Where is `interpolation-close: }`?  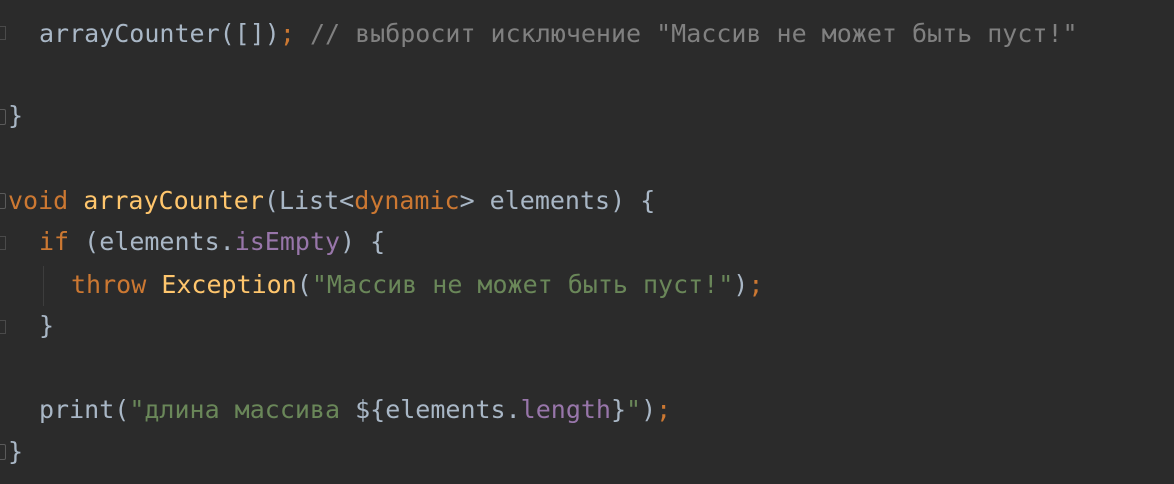 interpolation-close: } is located at coordinates (618, 409).